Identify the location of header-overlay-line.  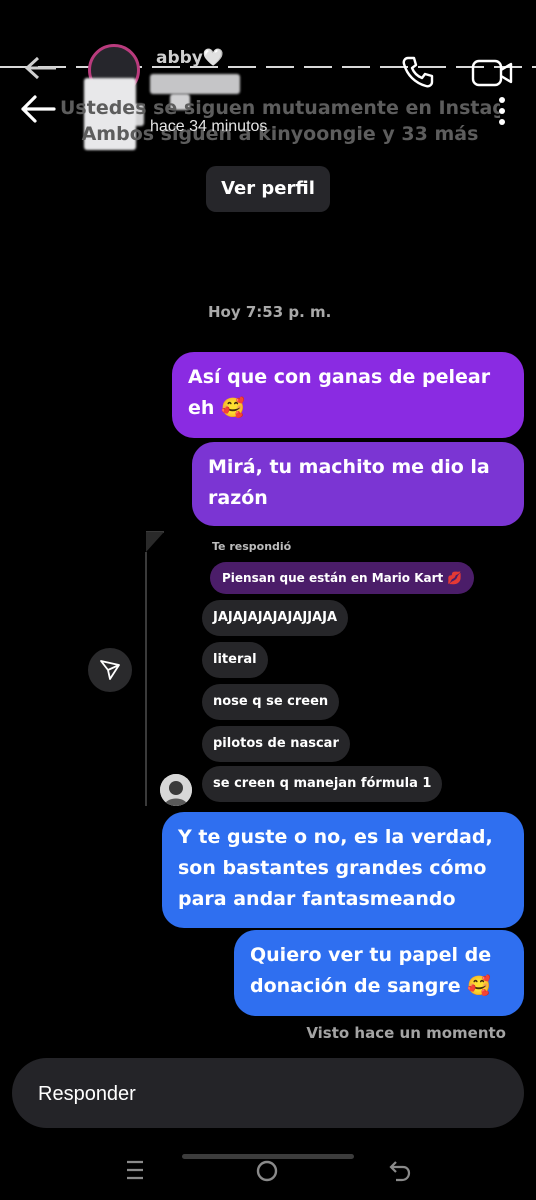
(268, 67).